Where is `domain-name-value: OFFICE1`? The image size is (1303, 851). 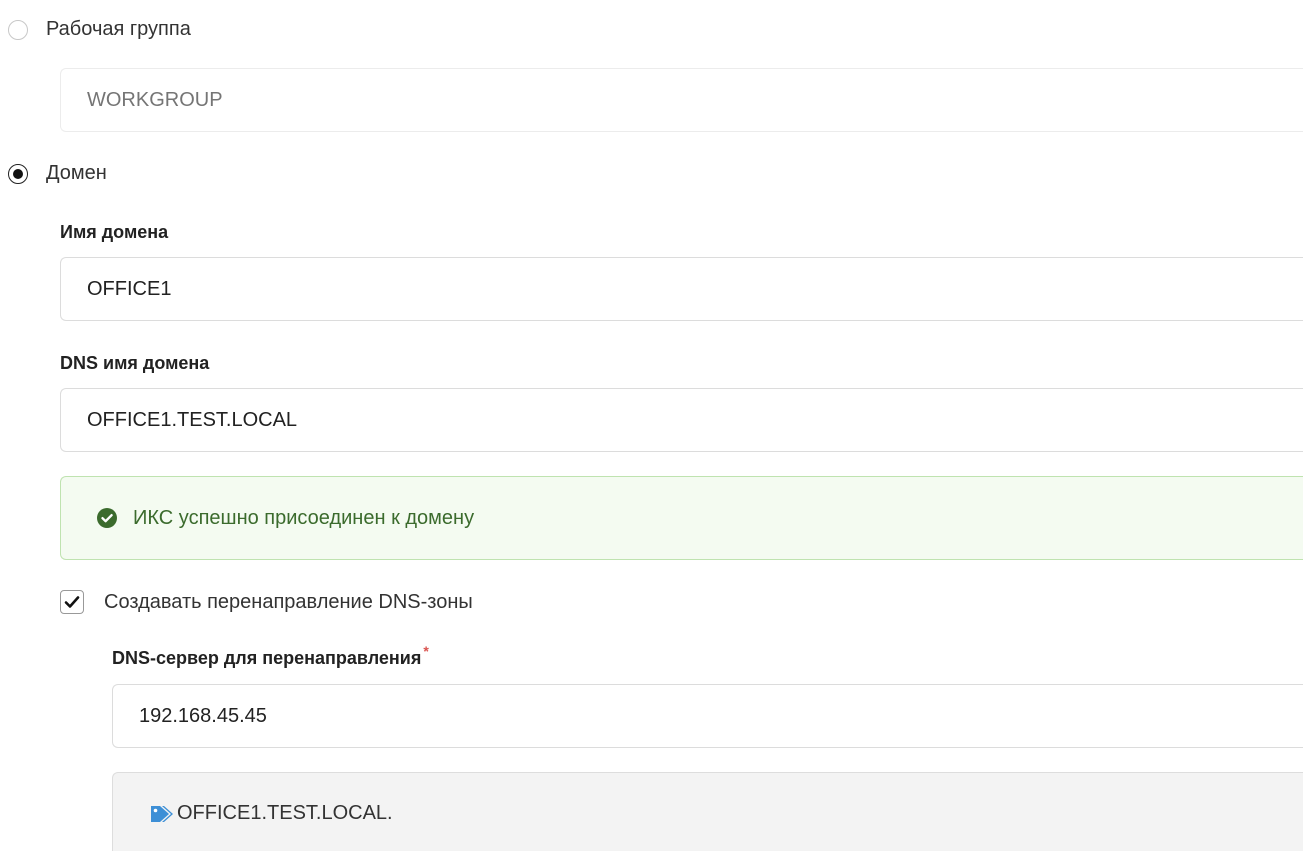 domain-name-value: OFFICE1 is located at coordinates (129, 288).